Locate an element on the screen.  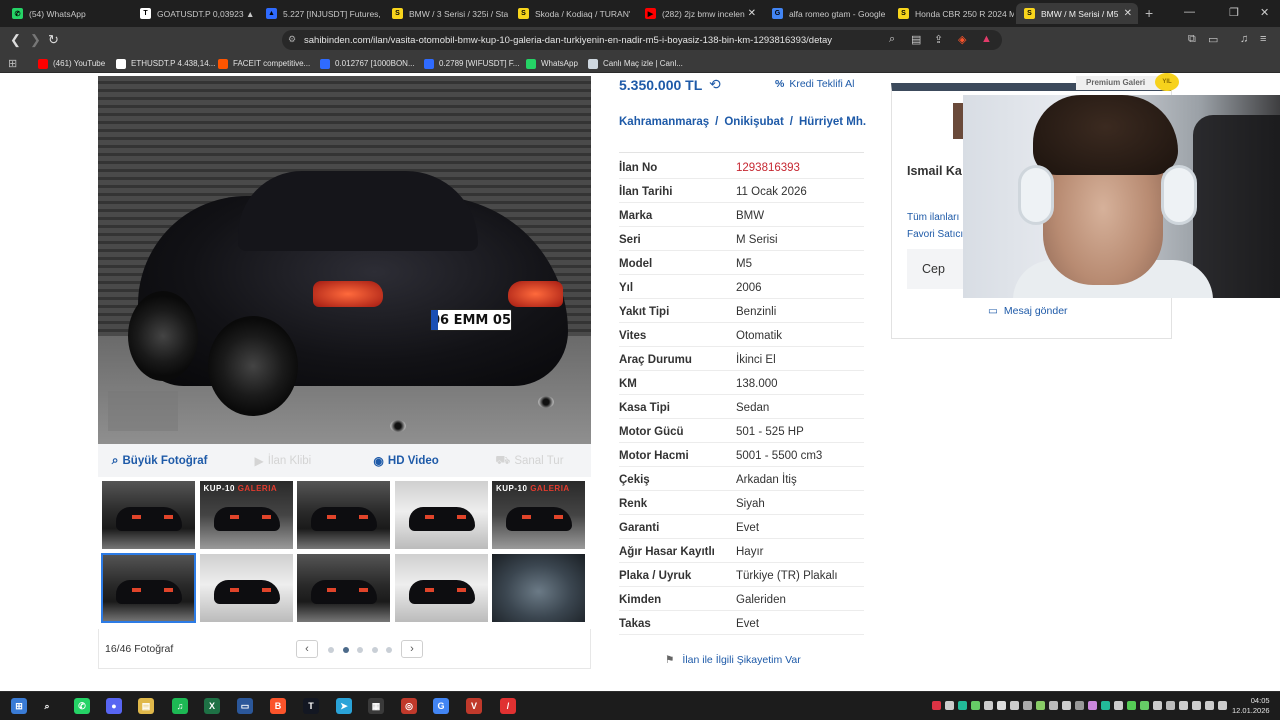
apps-grid-icon: ⊞ is located at coordinates (12, 63).